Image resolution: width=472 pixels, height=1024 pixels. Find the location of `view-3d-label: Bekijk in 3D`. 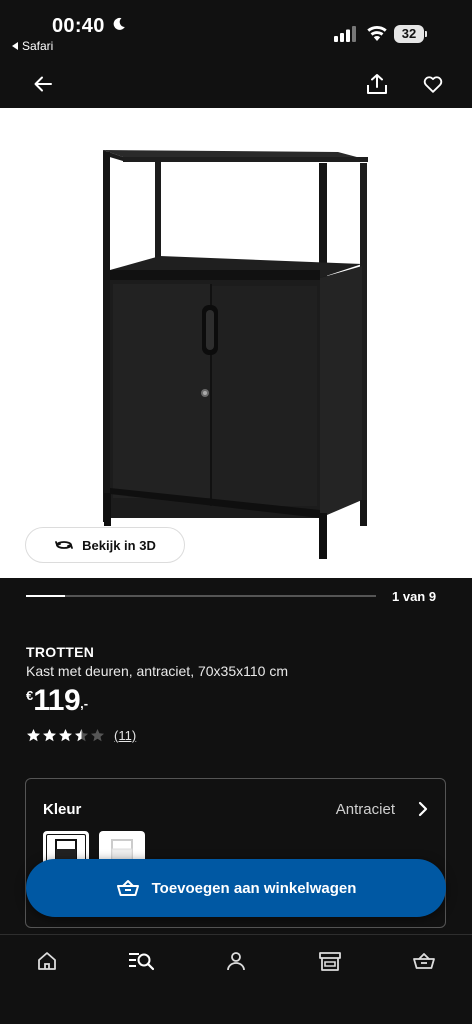

view-3d-label: Bekijk in 3D is located at coordinates (119, 545).